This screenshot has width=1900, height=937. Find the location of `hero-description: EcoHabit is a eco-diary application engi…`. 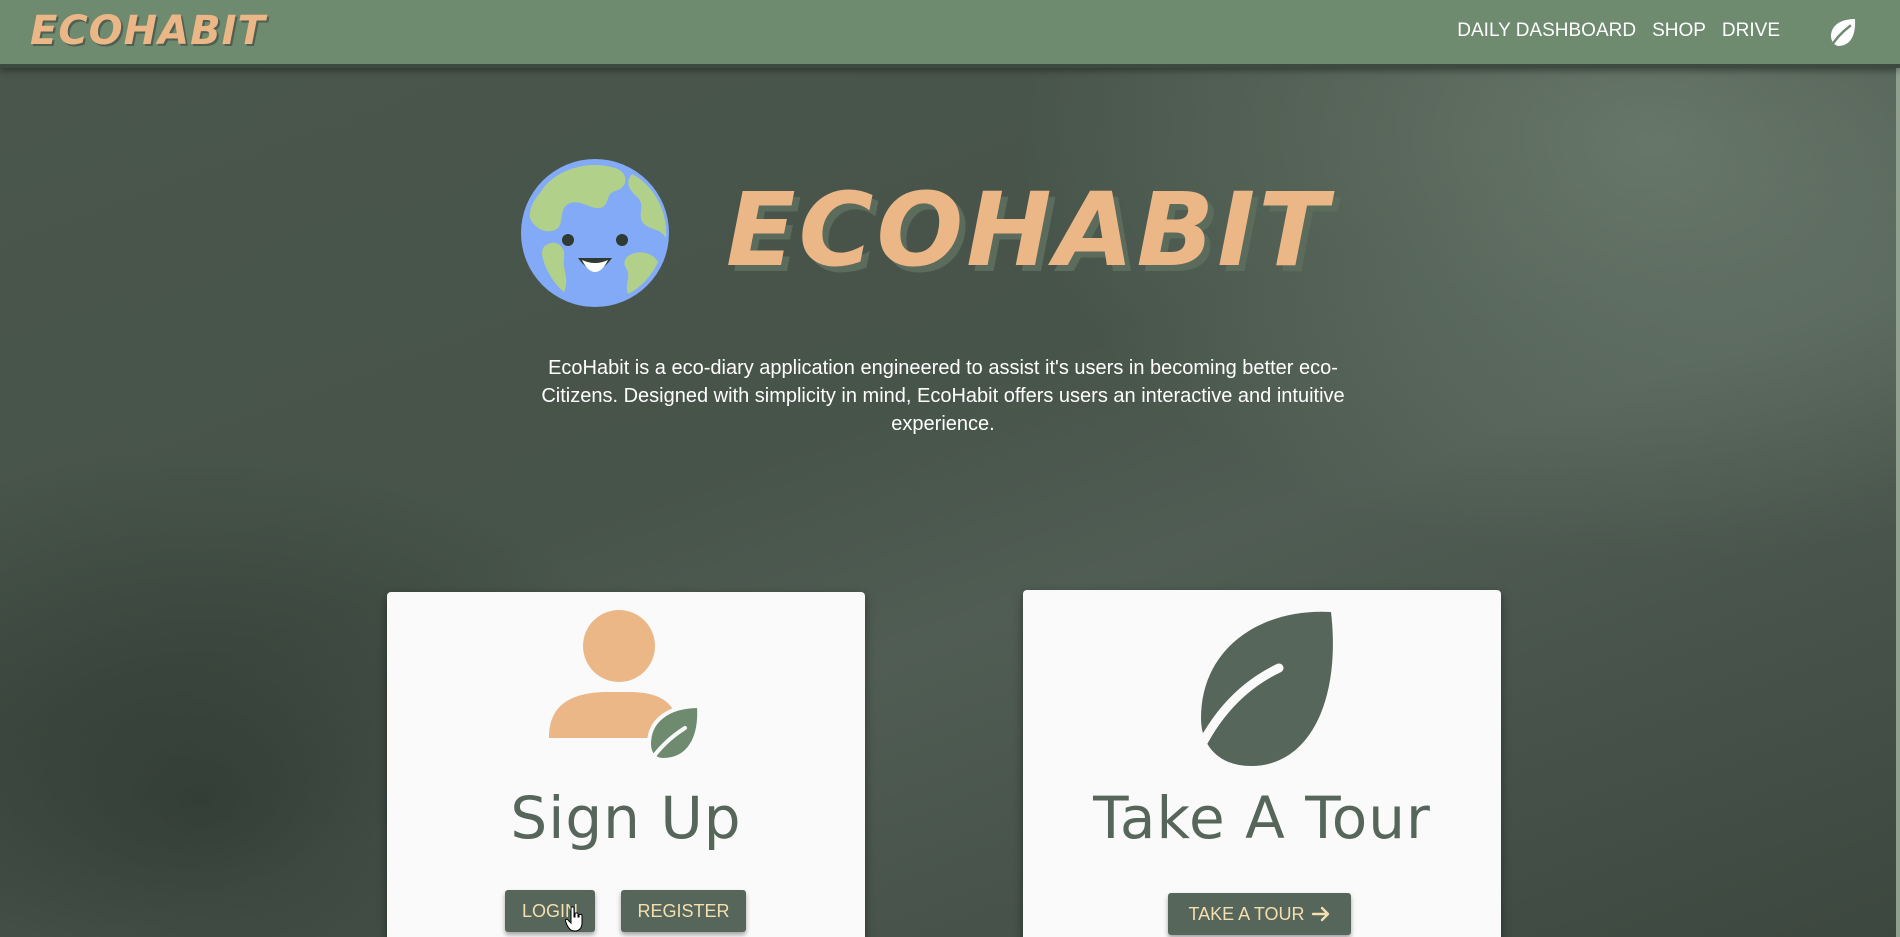

hero-description: EcoHabit is a eco-diary application engi… is located at coordinates (943, 396).